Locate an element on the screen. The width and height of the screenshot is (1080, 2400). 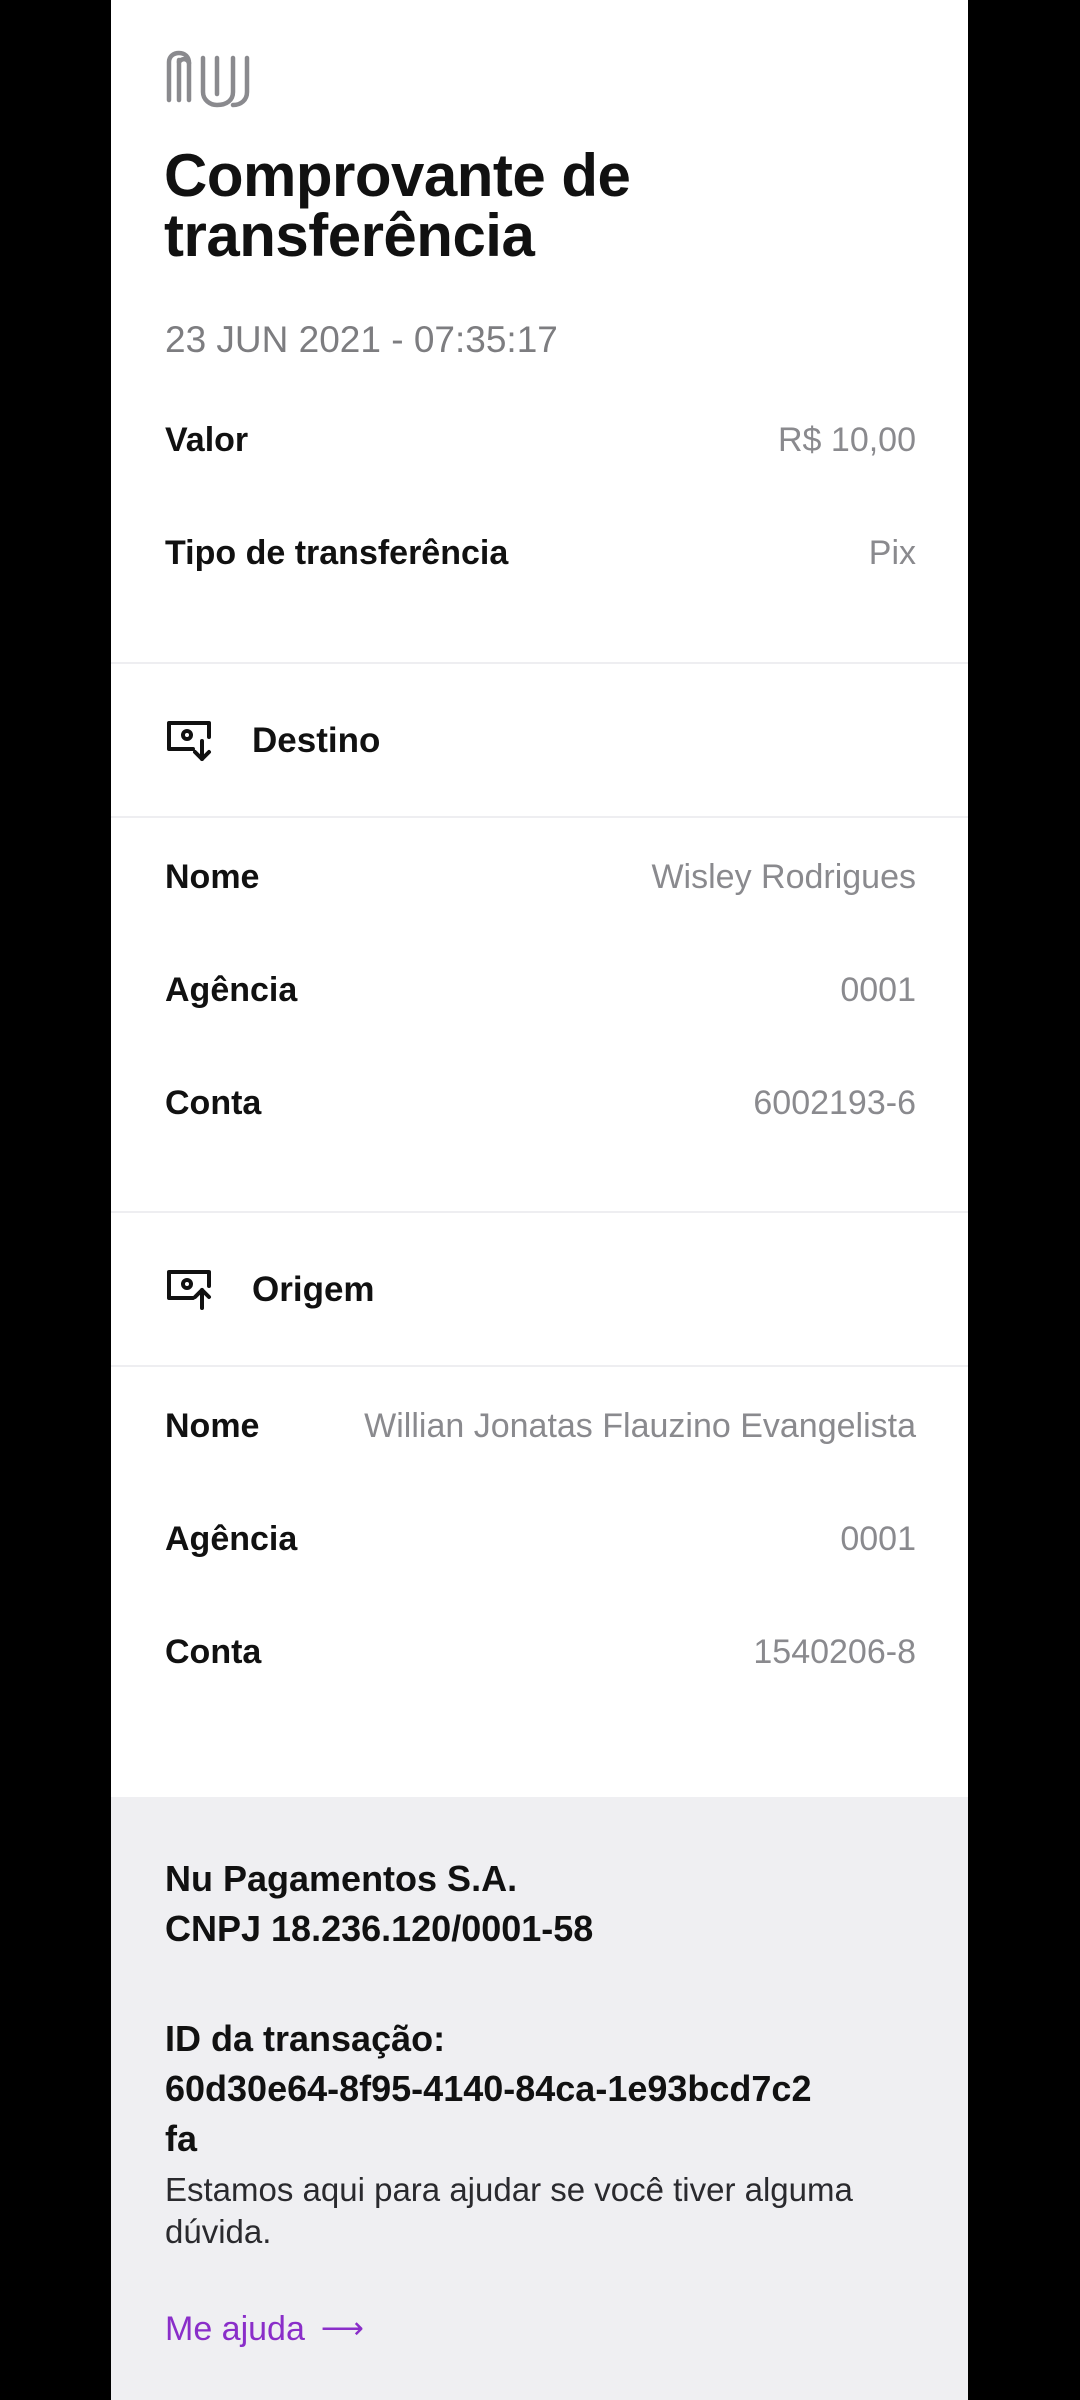
arrow-right-icon: ⟶ is located at coordinates (342, 2328).